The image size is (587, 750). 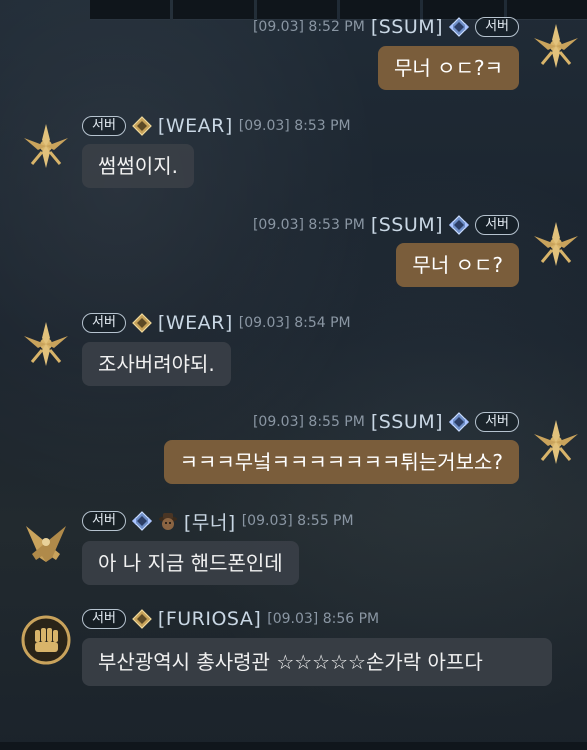 What do you see at coordinates (209, 619) in the screenshot?
I see `sender-name: [FURIOSA]` at bounding box center [209, 619].